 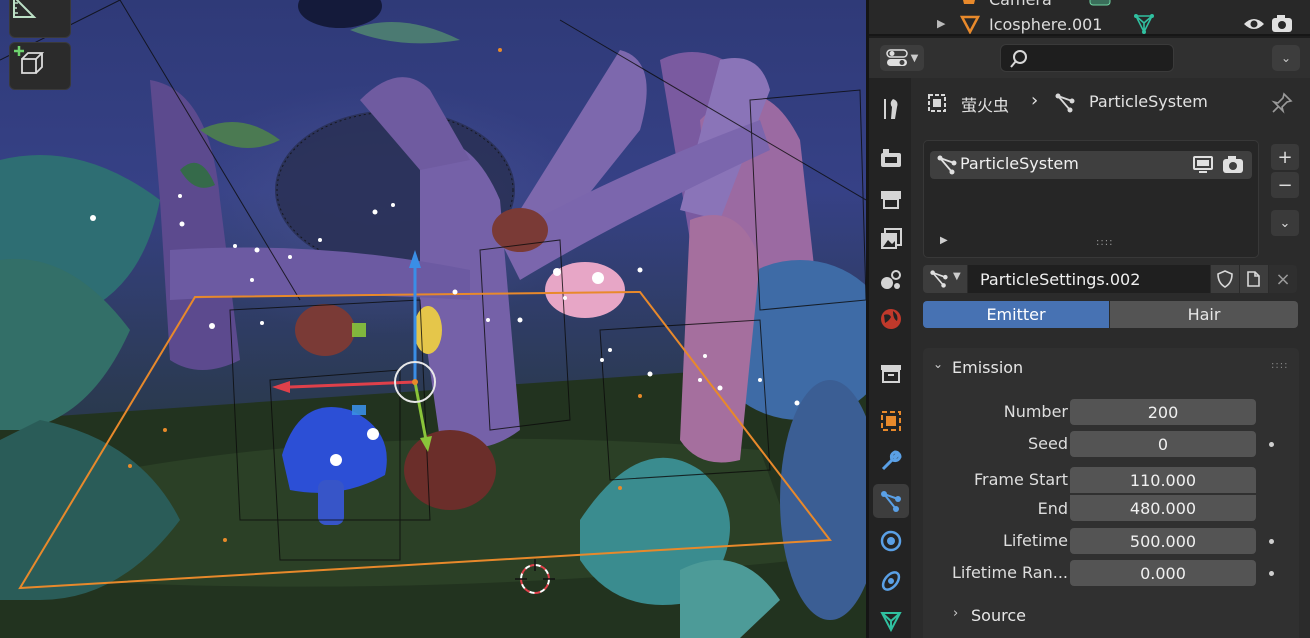 I want to click on tab-data, so click(x=891, y=621).